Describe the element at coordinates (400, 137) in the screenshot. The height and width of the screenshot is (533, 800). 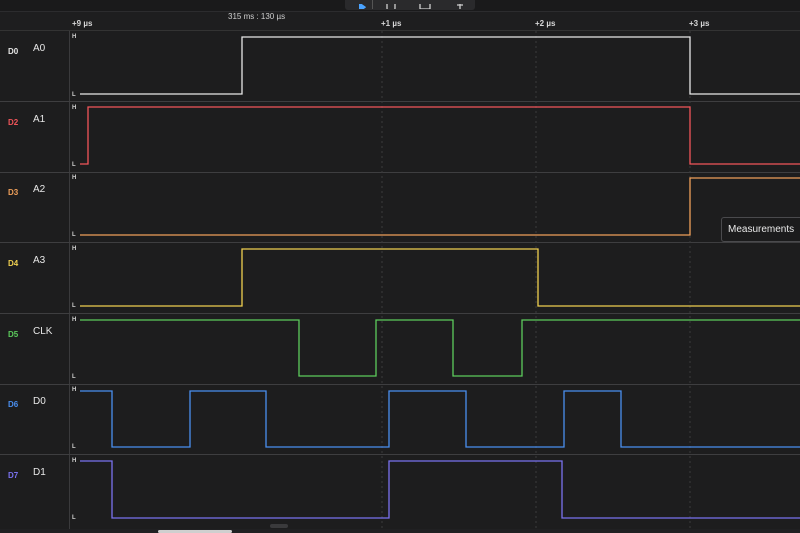
I see `channel-row-a1: D2 A1 H L` at that location.